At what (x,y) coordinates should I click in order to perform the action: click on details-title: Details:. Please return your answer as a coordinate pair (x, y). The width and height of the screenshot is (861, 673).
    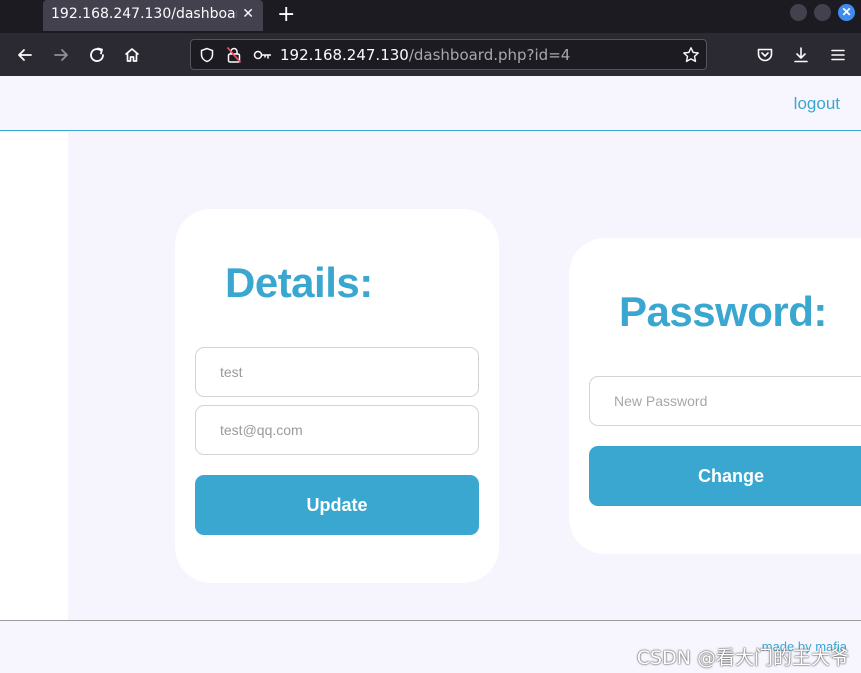
    Looking at the image, I should click on (299, 282).